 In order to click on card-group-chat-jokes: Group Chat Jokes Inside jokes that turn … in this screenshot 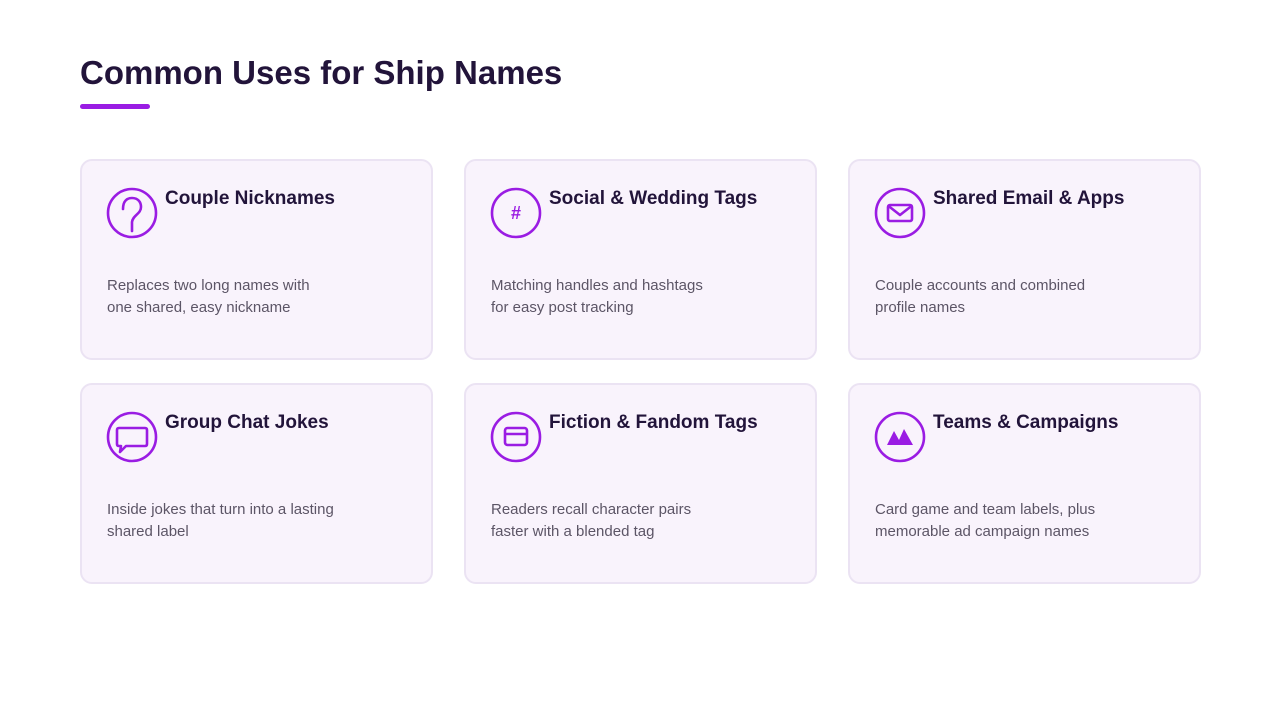, I will do `click(256, 483)`.